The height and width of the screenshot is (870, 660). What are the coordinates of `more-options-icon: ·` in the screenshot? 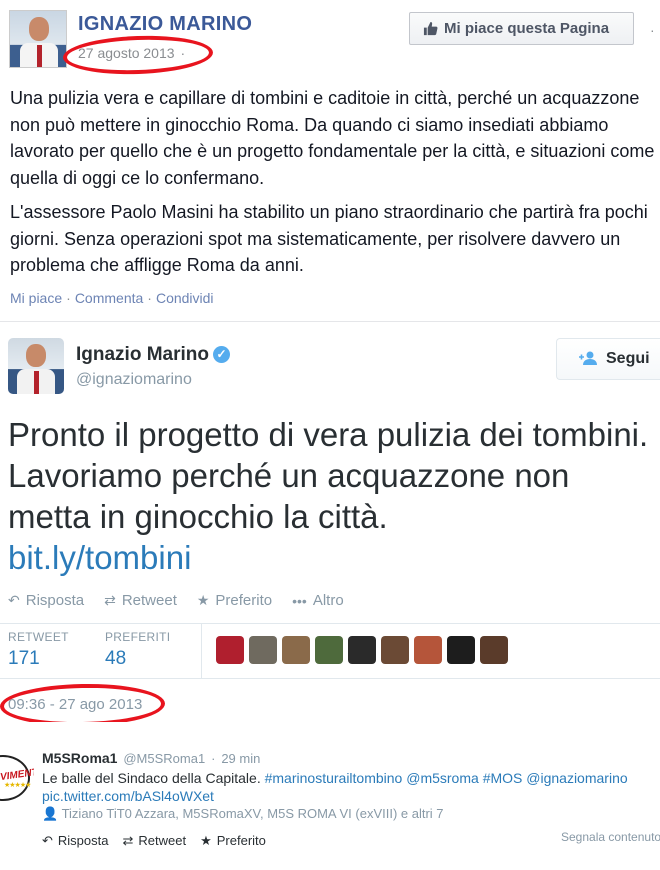 It's located at (652, 30).